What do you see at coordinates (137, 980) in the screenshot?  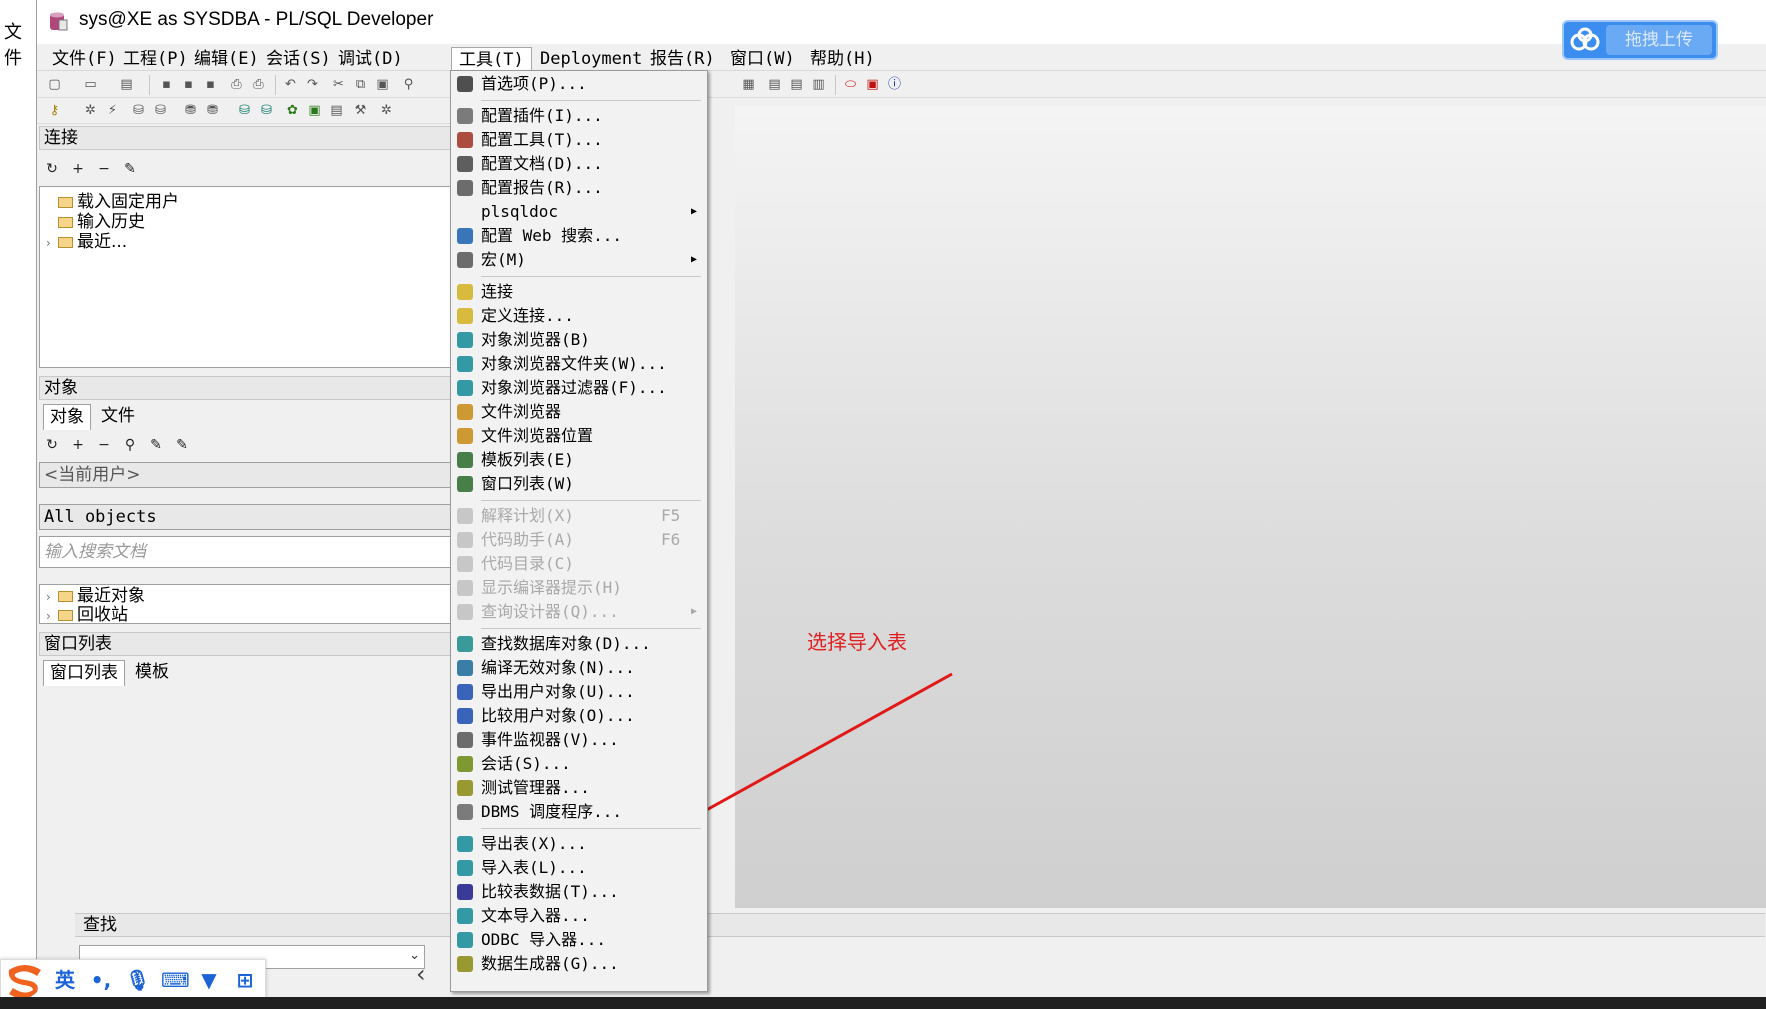 I see `microphone-icon: 🎙︎` at bounding box center [137, 980].